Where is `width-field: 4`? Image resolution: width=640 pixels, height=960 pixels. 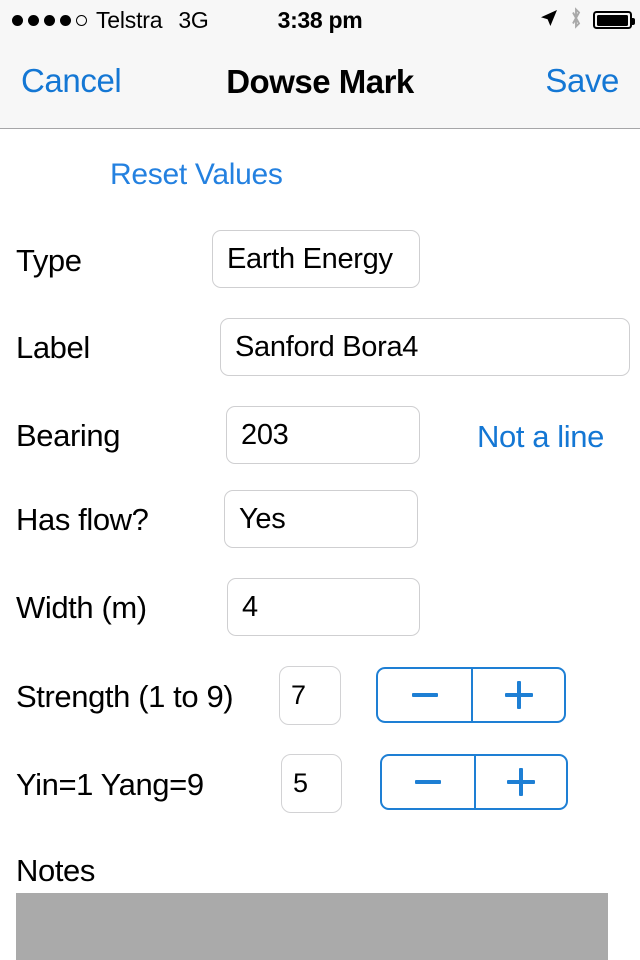 width-field: 4 is located at coordinates (323, 607).